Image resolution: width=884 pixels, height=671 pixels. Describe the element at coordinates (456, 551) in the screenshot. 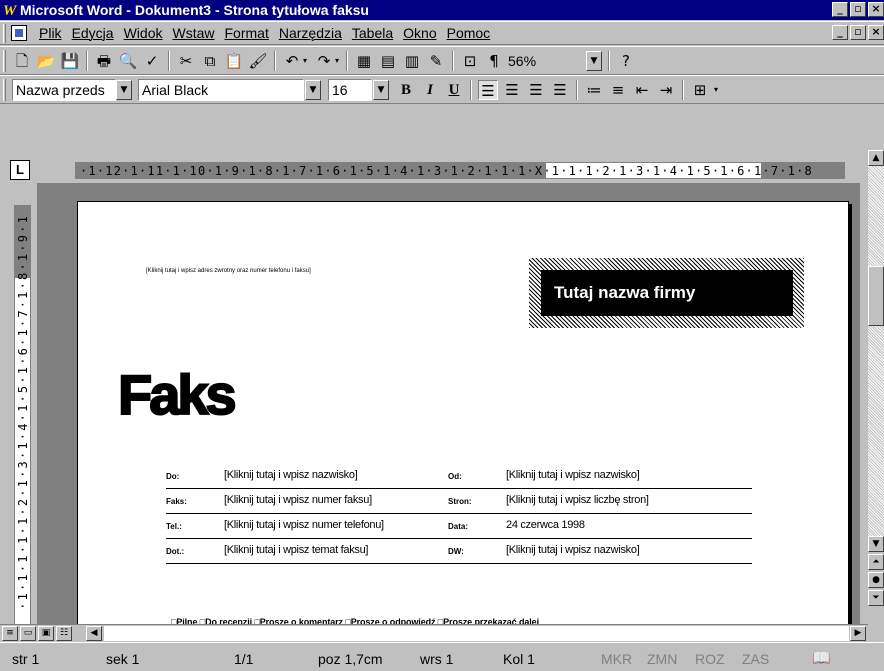

I see `field-label: DW:` at that location.